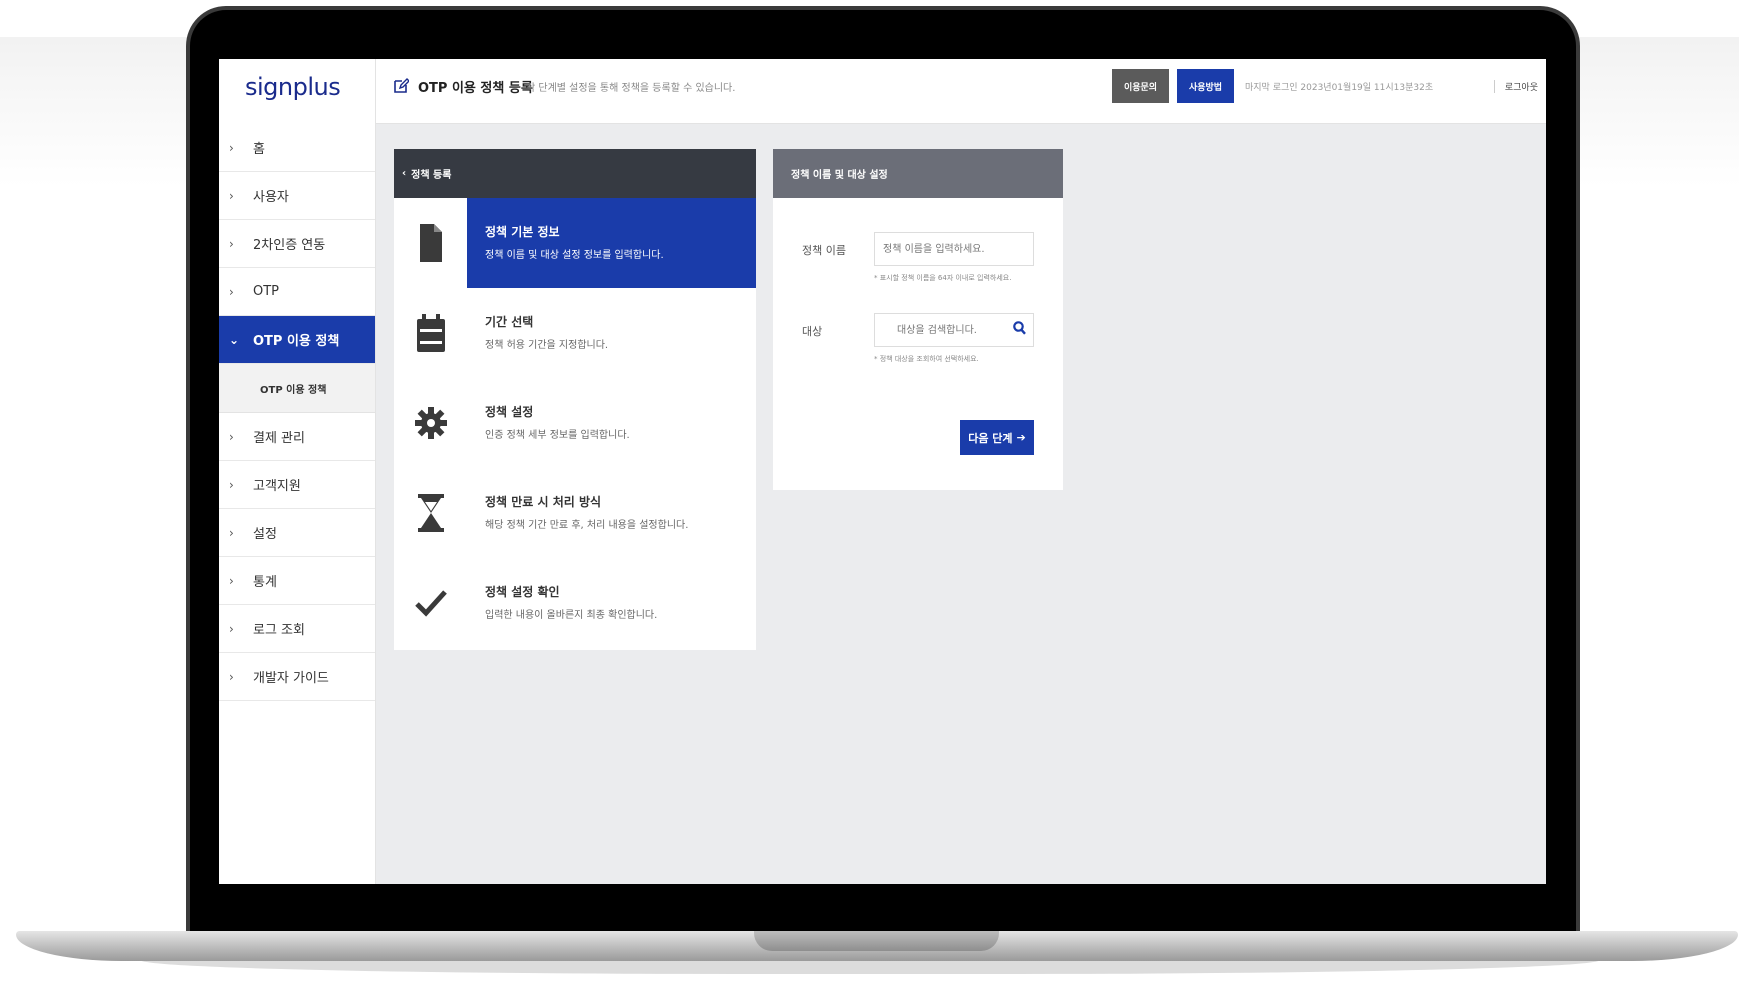 The height and width of the screenshot is (991, 1739). What do you see at coordinates (954, 330) in the screenshot?
I see `target-search-input` at bounding box center [954, 330].